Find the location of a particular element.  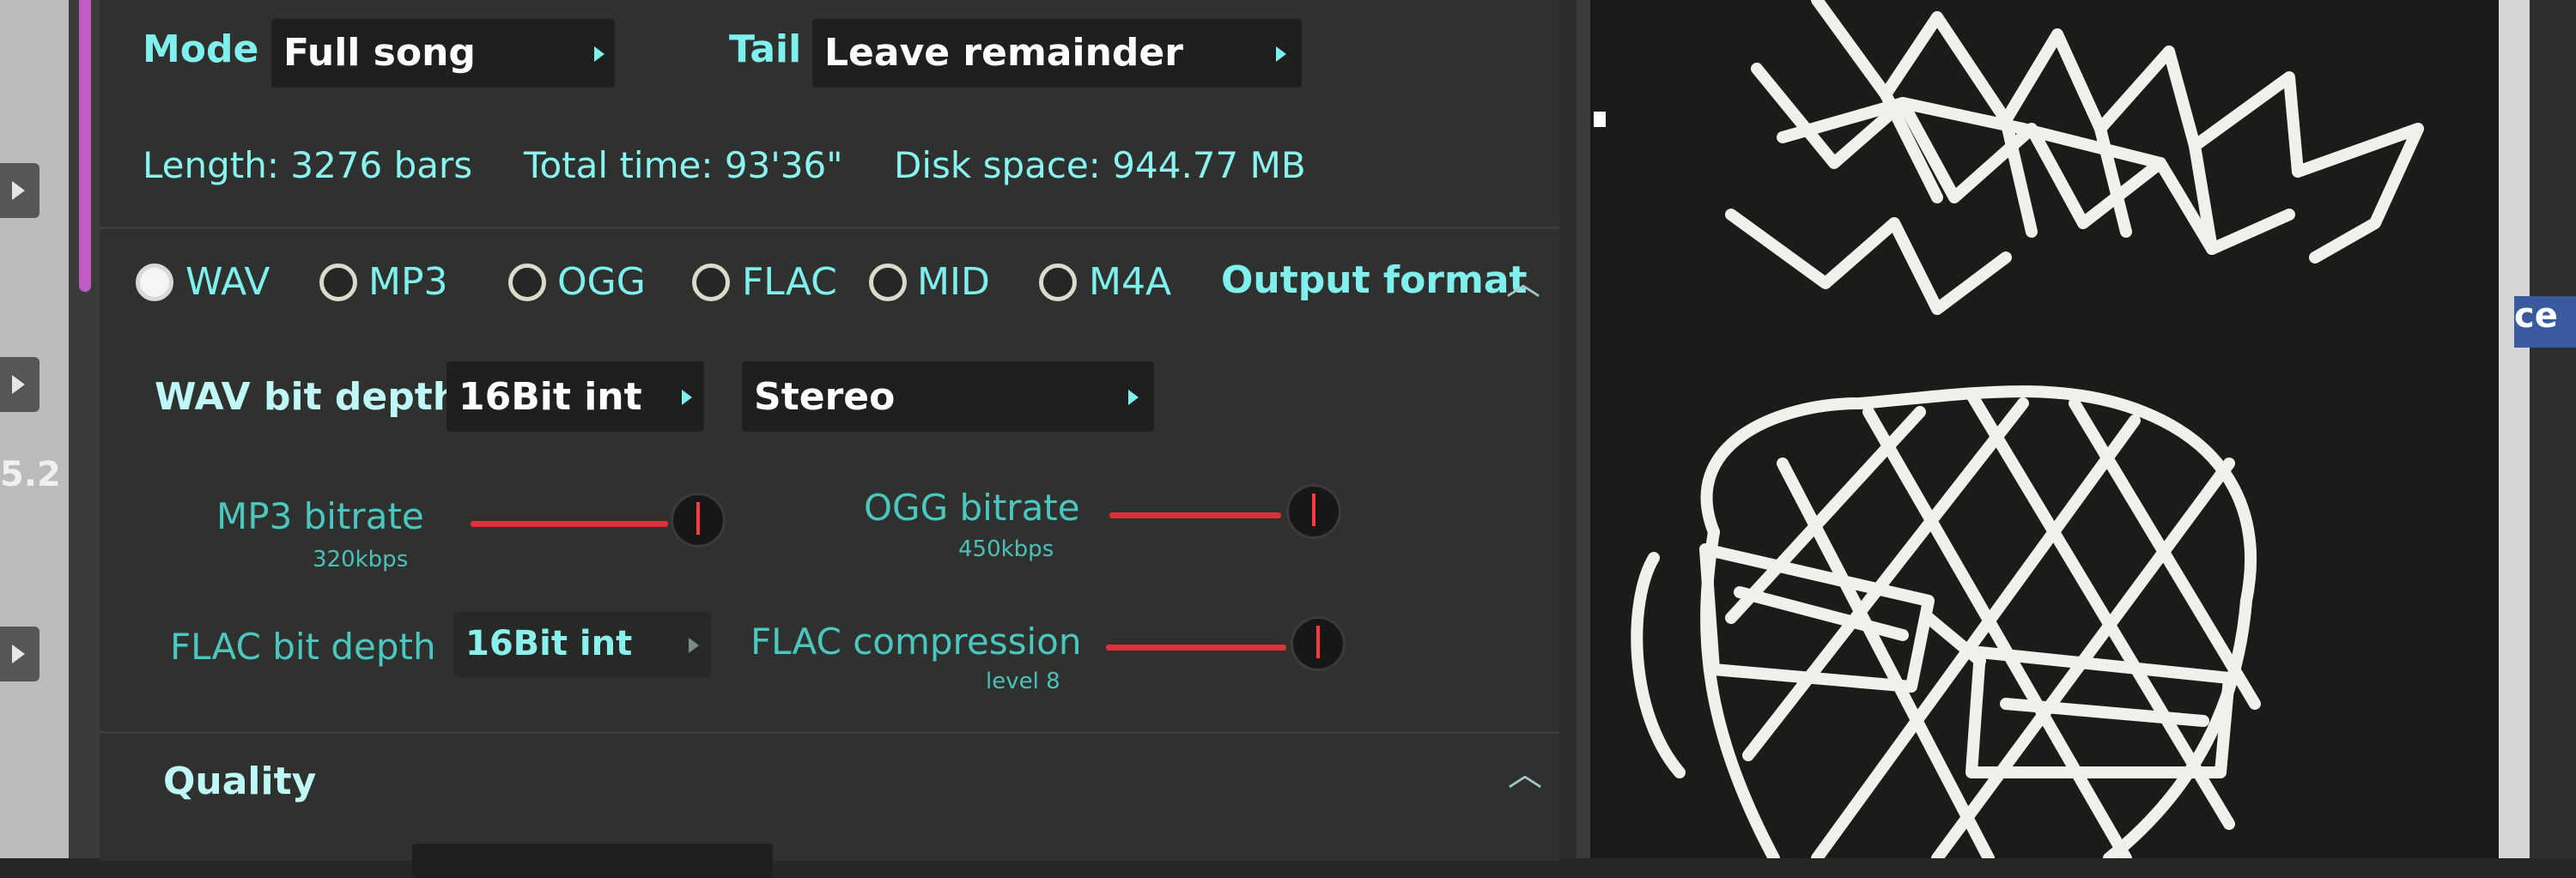

radio-ogg-label: OGG is located at coordinates (601, 282).